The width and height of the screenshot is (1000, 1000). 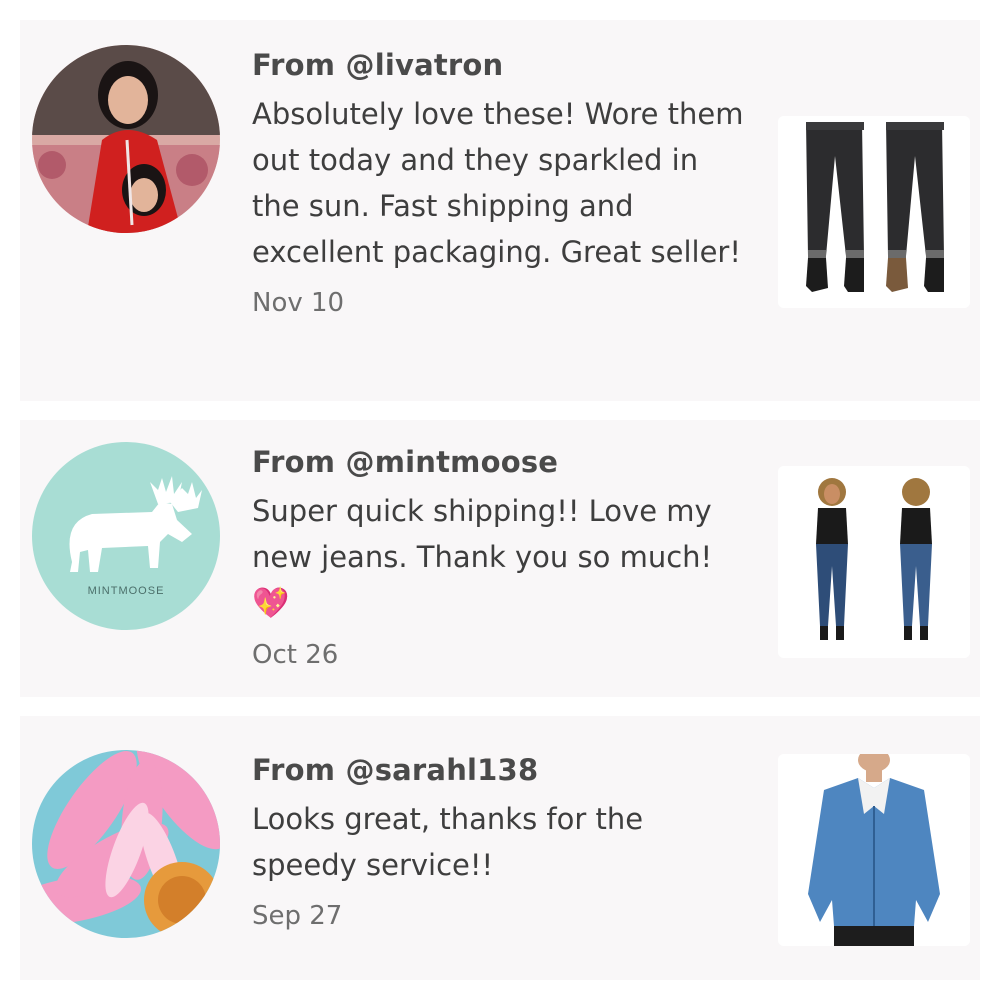 I want to click on black-jeans-icon, so click(x=874, y=212).